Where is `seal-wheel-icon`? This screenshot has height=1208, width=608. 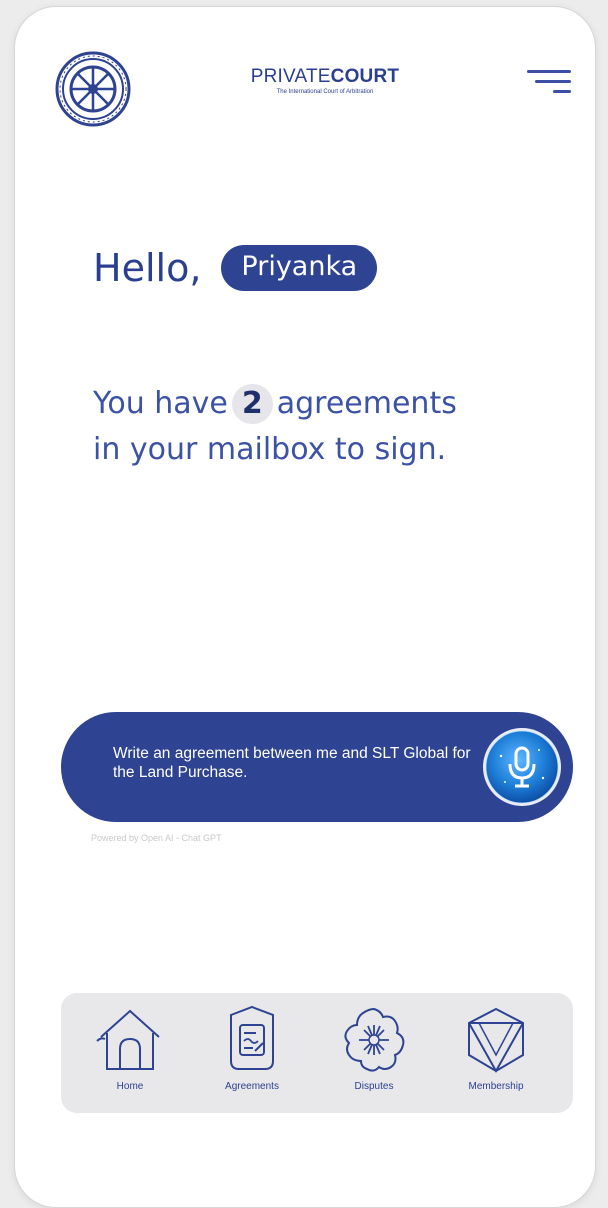
seal-wheel-icon is located at coordinates (93, 89).